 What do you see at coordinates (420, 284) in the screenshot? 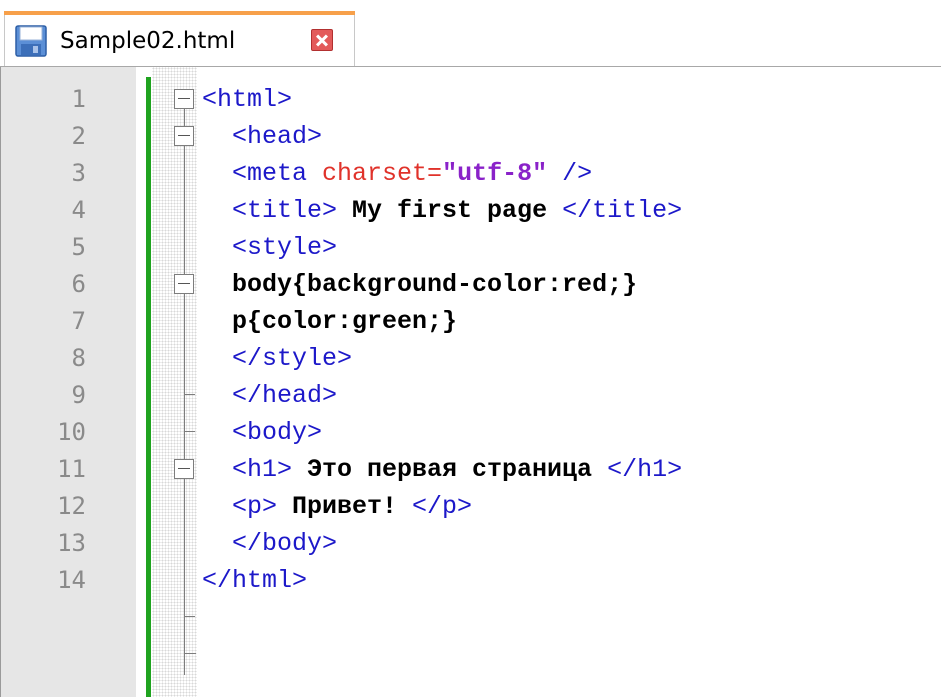
I see `code-token: body{background-color:red;}` at bounding box center [420, 284].